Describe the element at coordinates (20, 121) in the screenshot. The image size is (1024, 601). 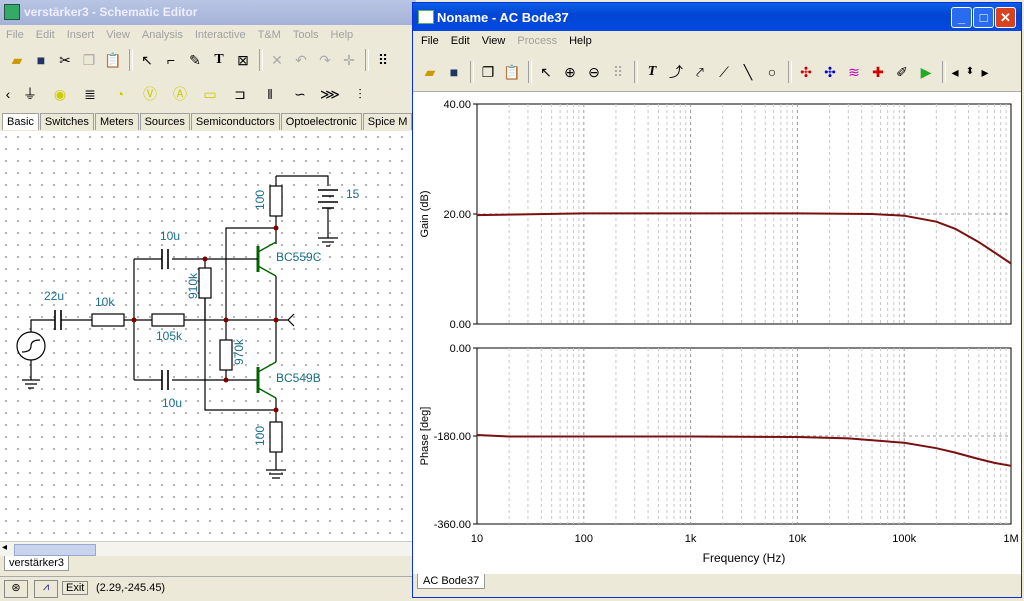
I see `tab-basic: Basic` at that location.